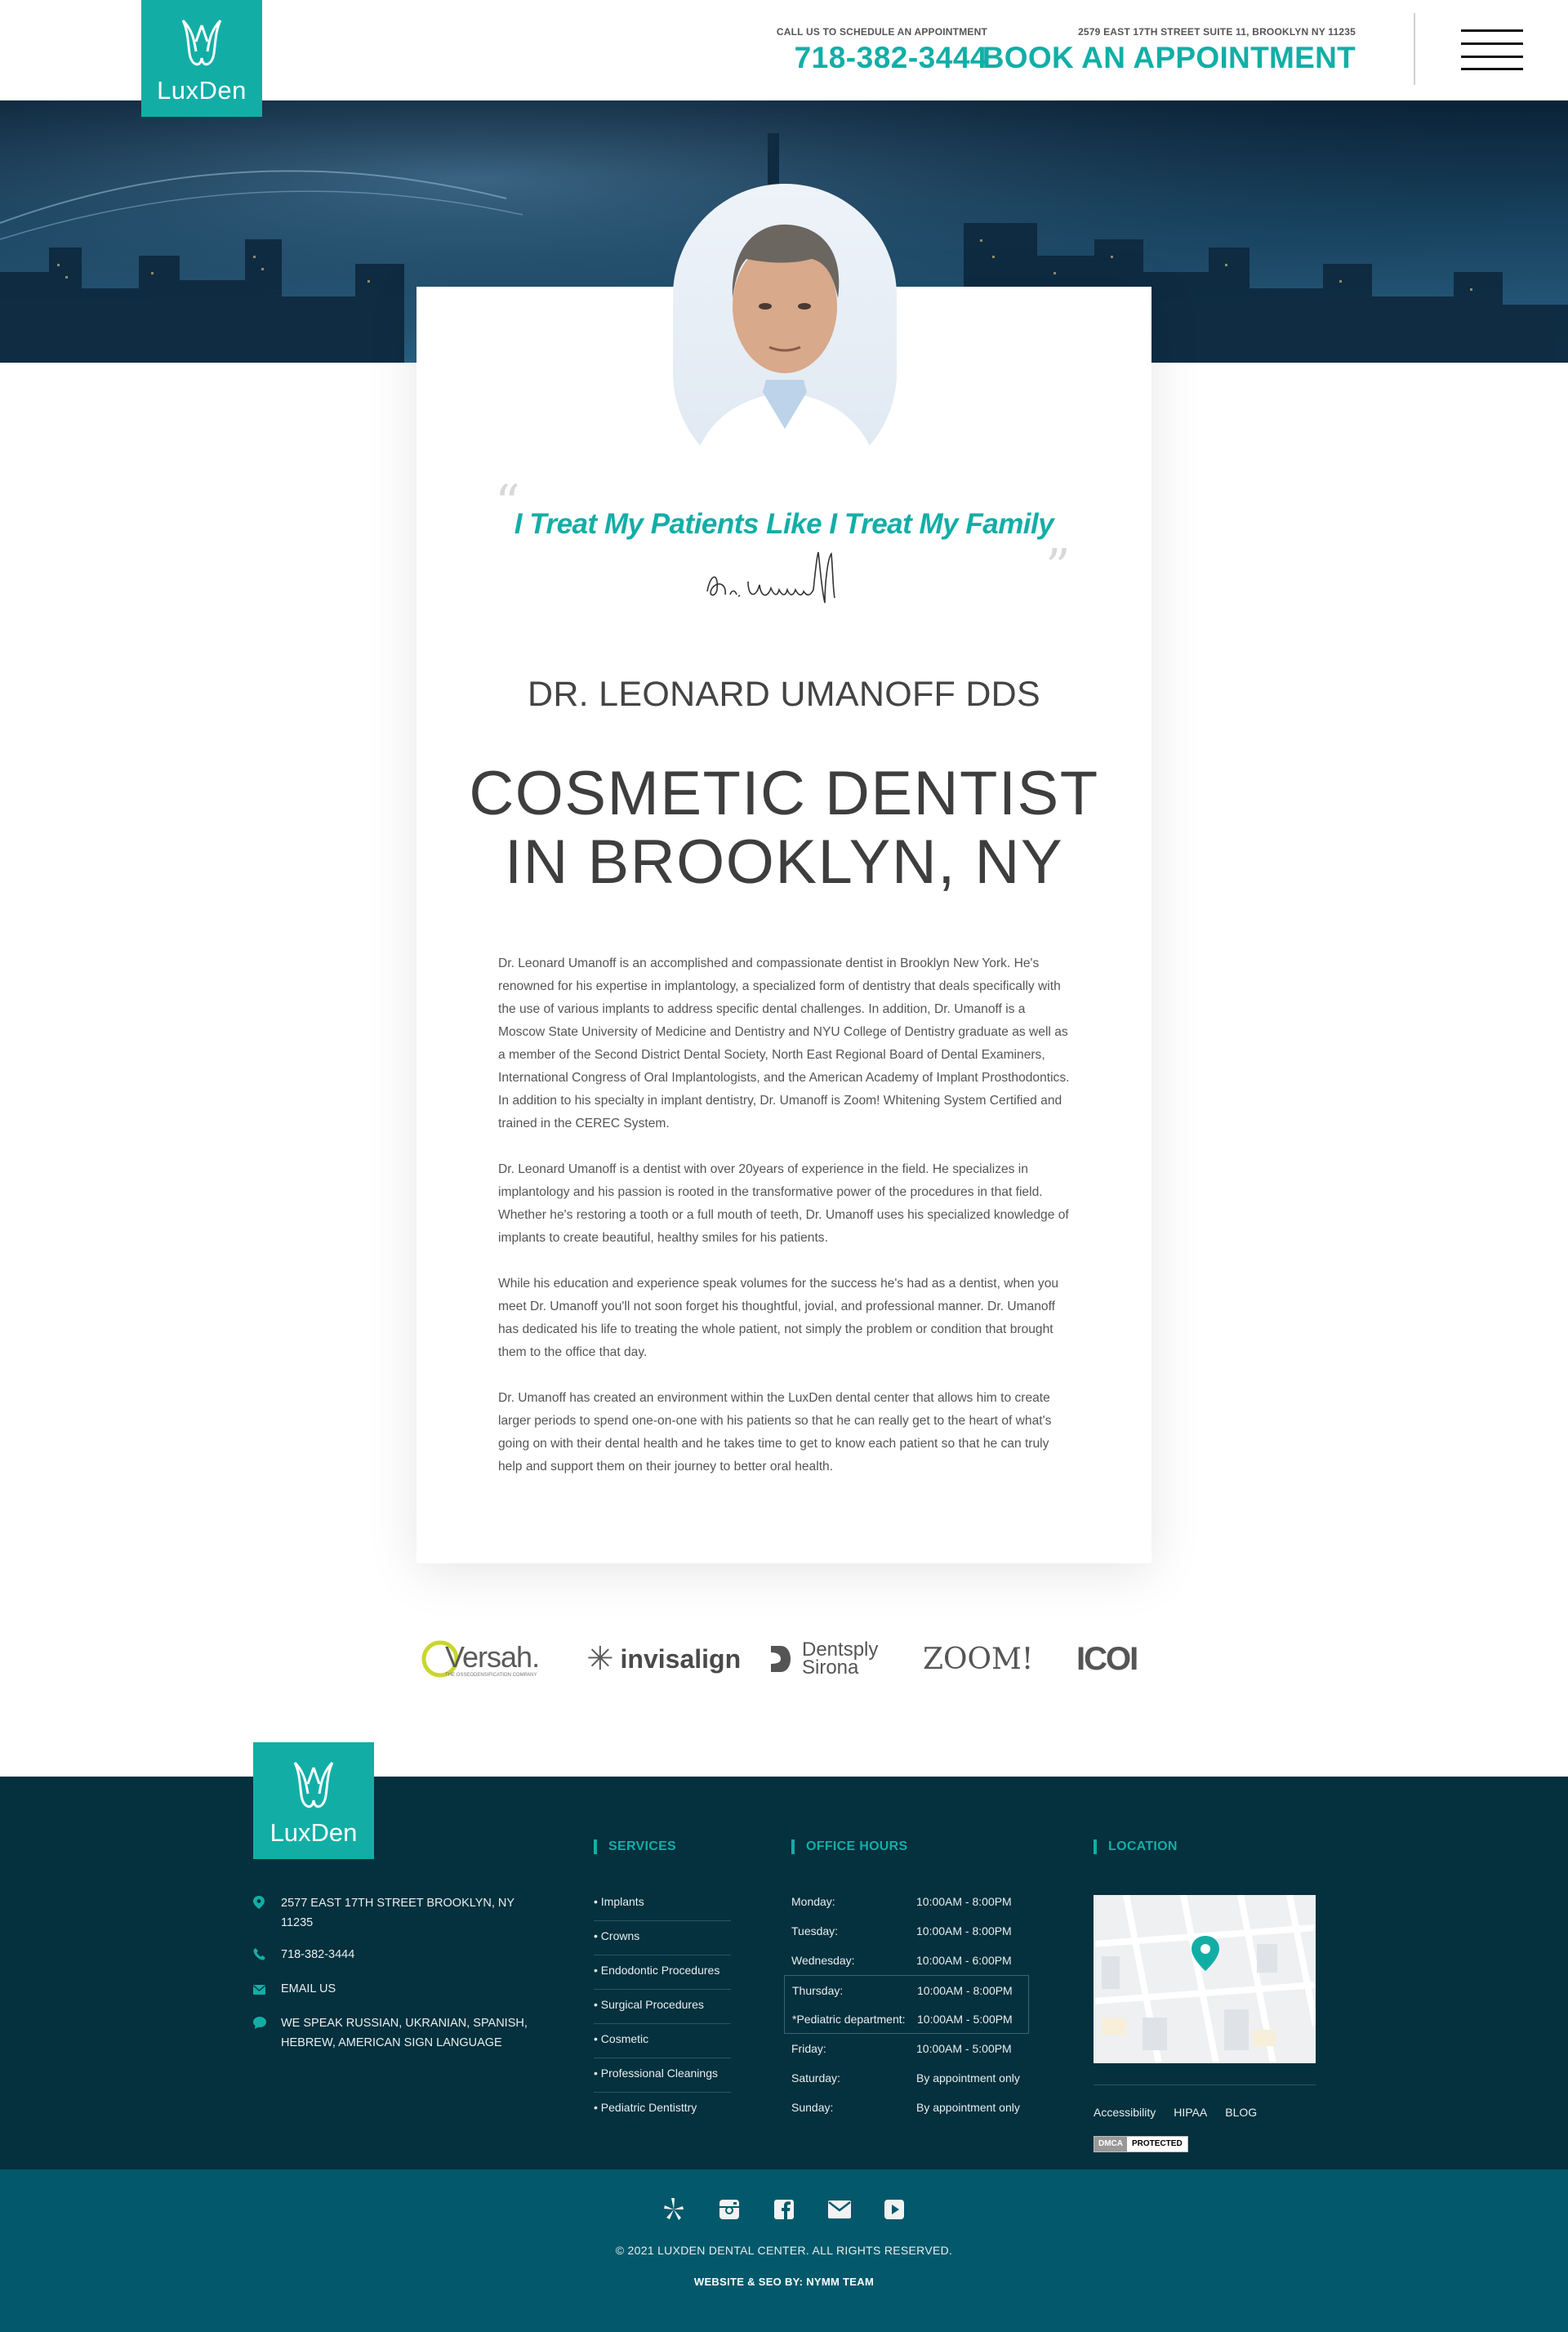 This screenshot has height=2332, width=1568. I want to click on zoom-text: ZOOM!, so click(978, 1659).